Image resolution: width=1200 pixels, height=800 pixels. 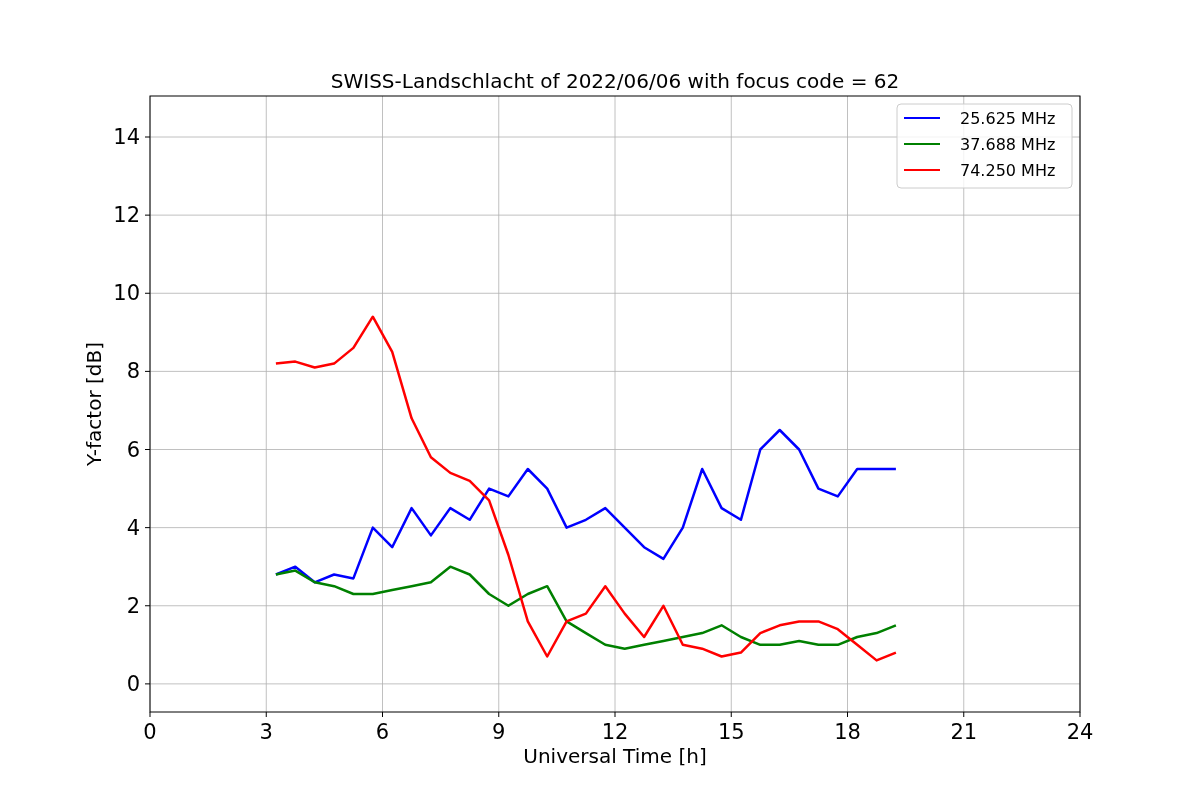 What do you see at coordinates (964, 732) in the screenshot?
I see `x-tick-label: 21` at bounding box center [964, 732].